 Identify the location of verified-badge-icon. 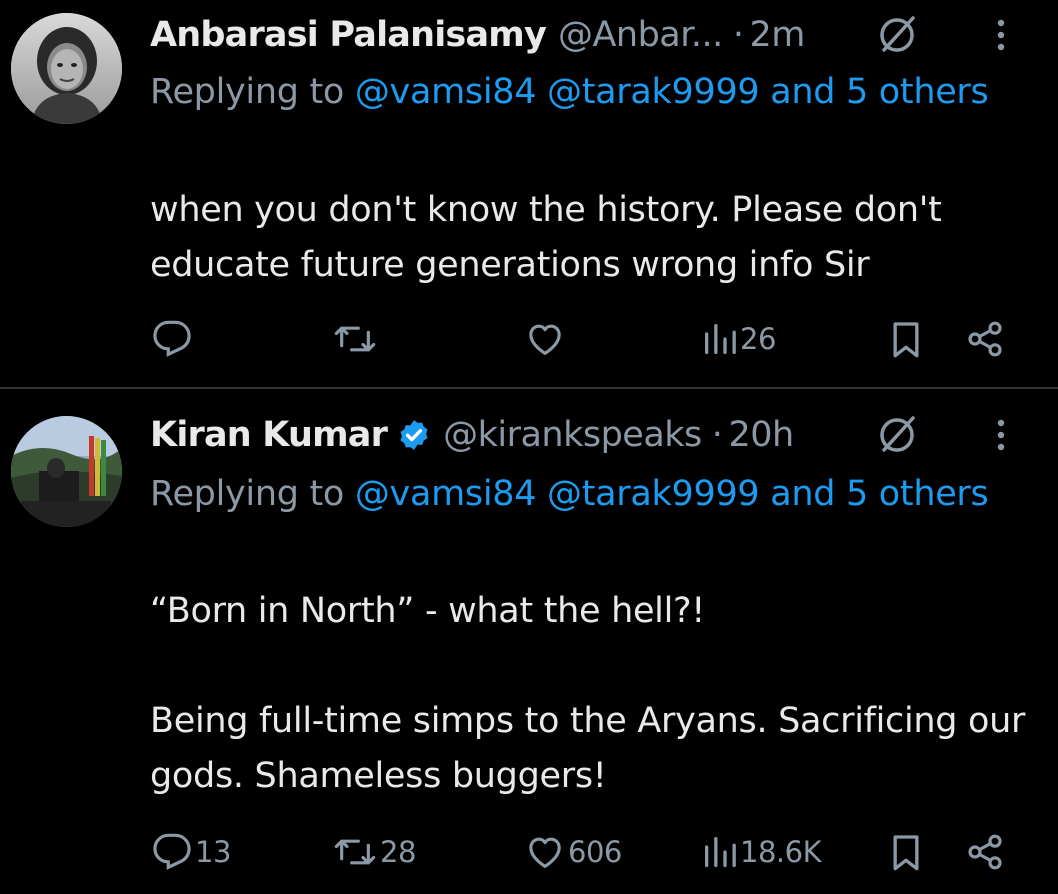
(414, 435).